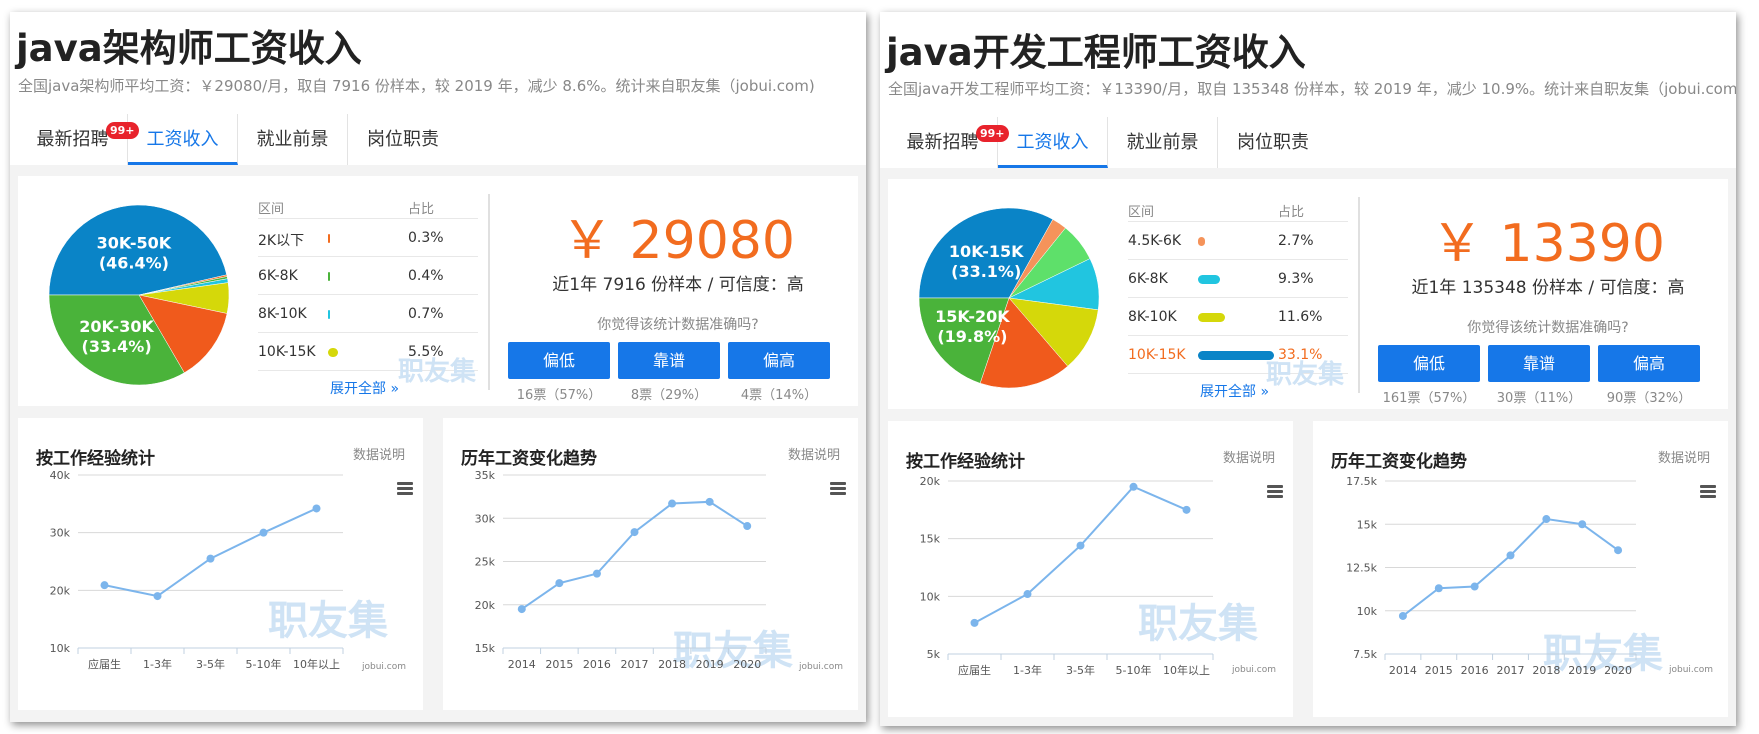  I want to click on x-tick-label: 2019, so click(1582, 670).